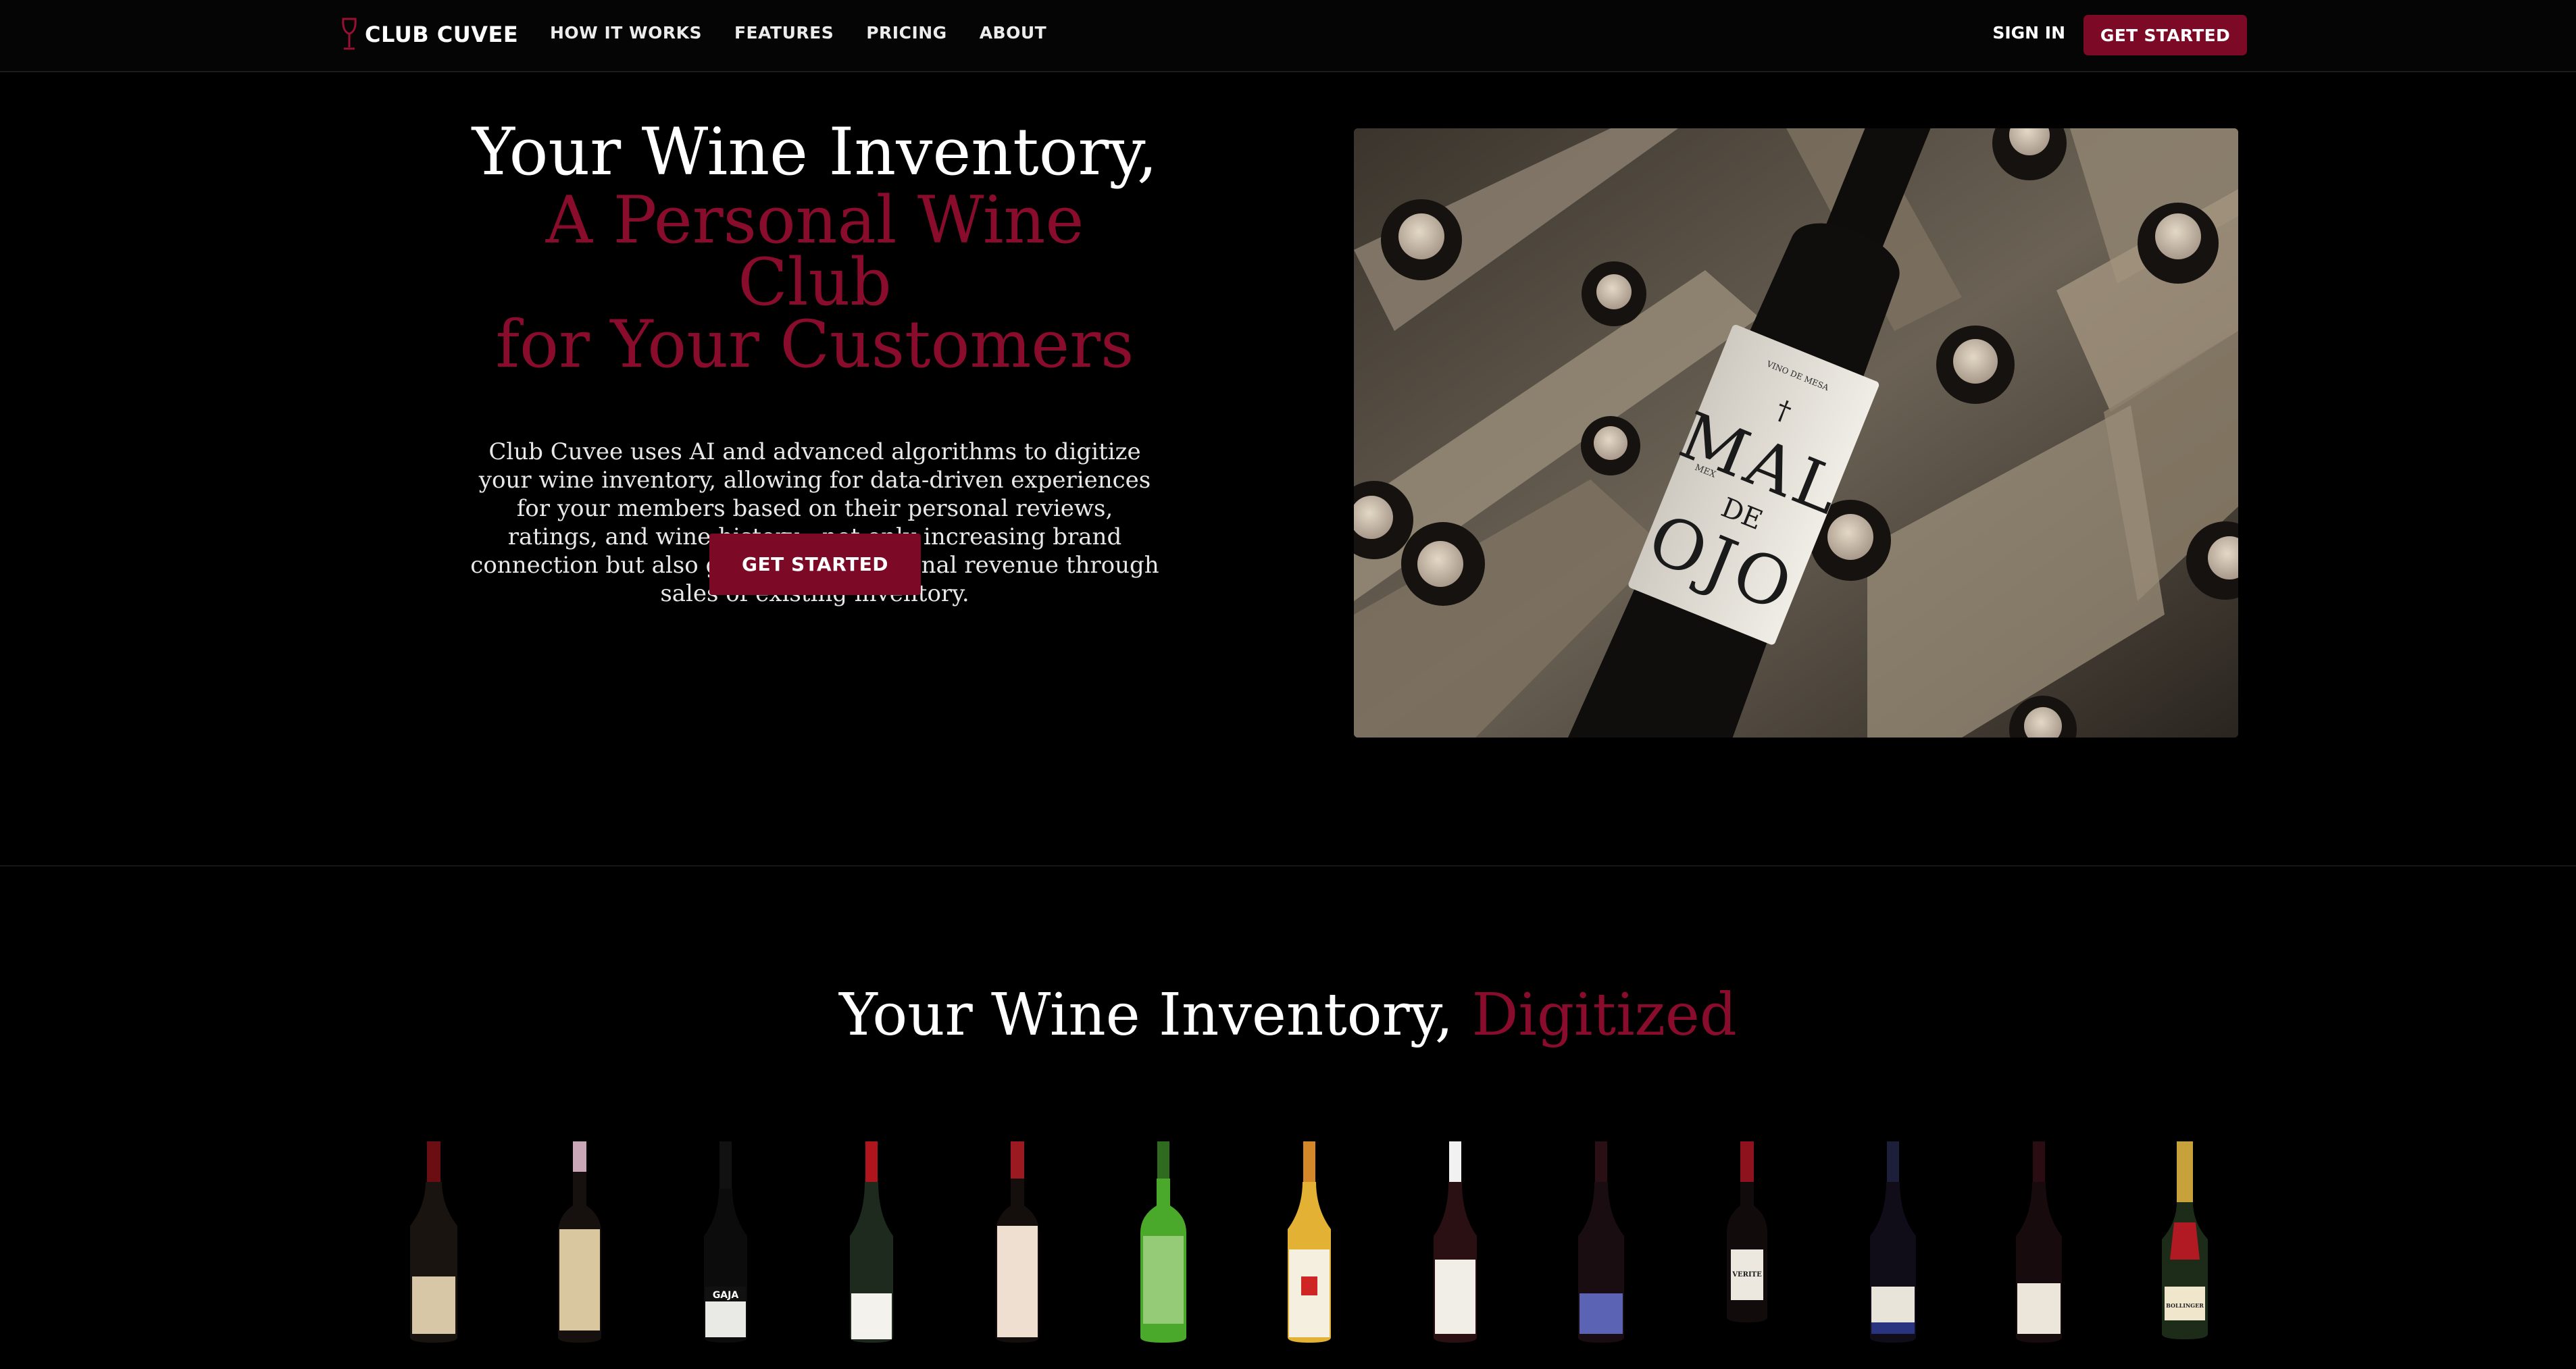 This screenshot has width=2576, height=1369. Describe the element at coordinates (442, 34) in the screenshot. I see `brand-name: CLUB CUVEE` at that location.